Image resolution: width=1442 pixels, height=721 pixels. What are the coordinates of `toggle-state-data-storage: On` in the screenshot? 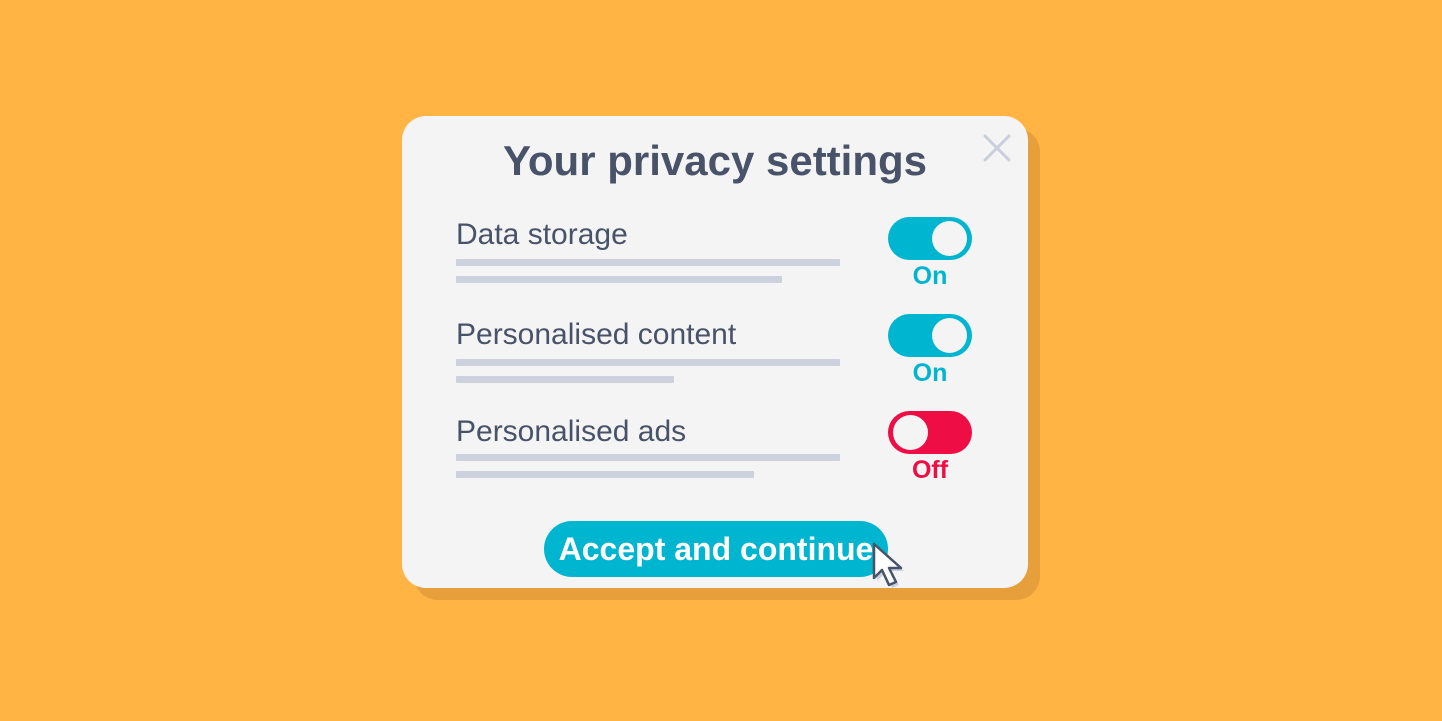 It's located at (930, 276).